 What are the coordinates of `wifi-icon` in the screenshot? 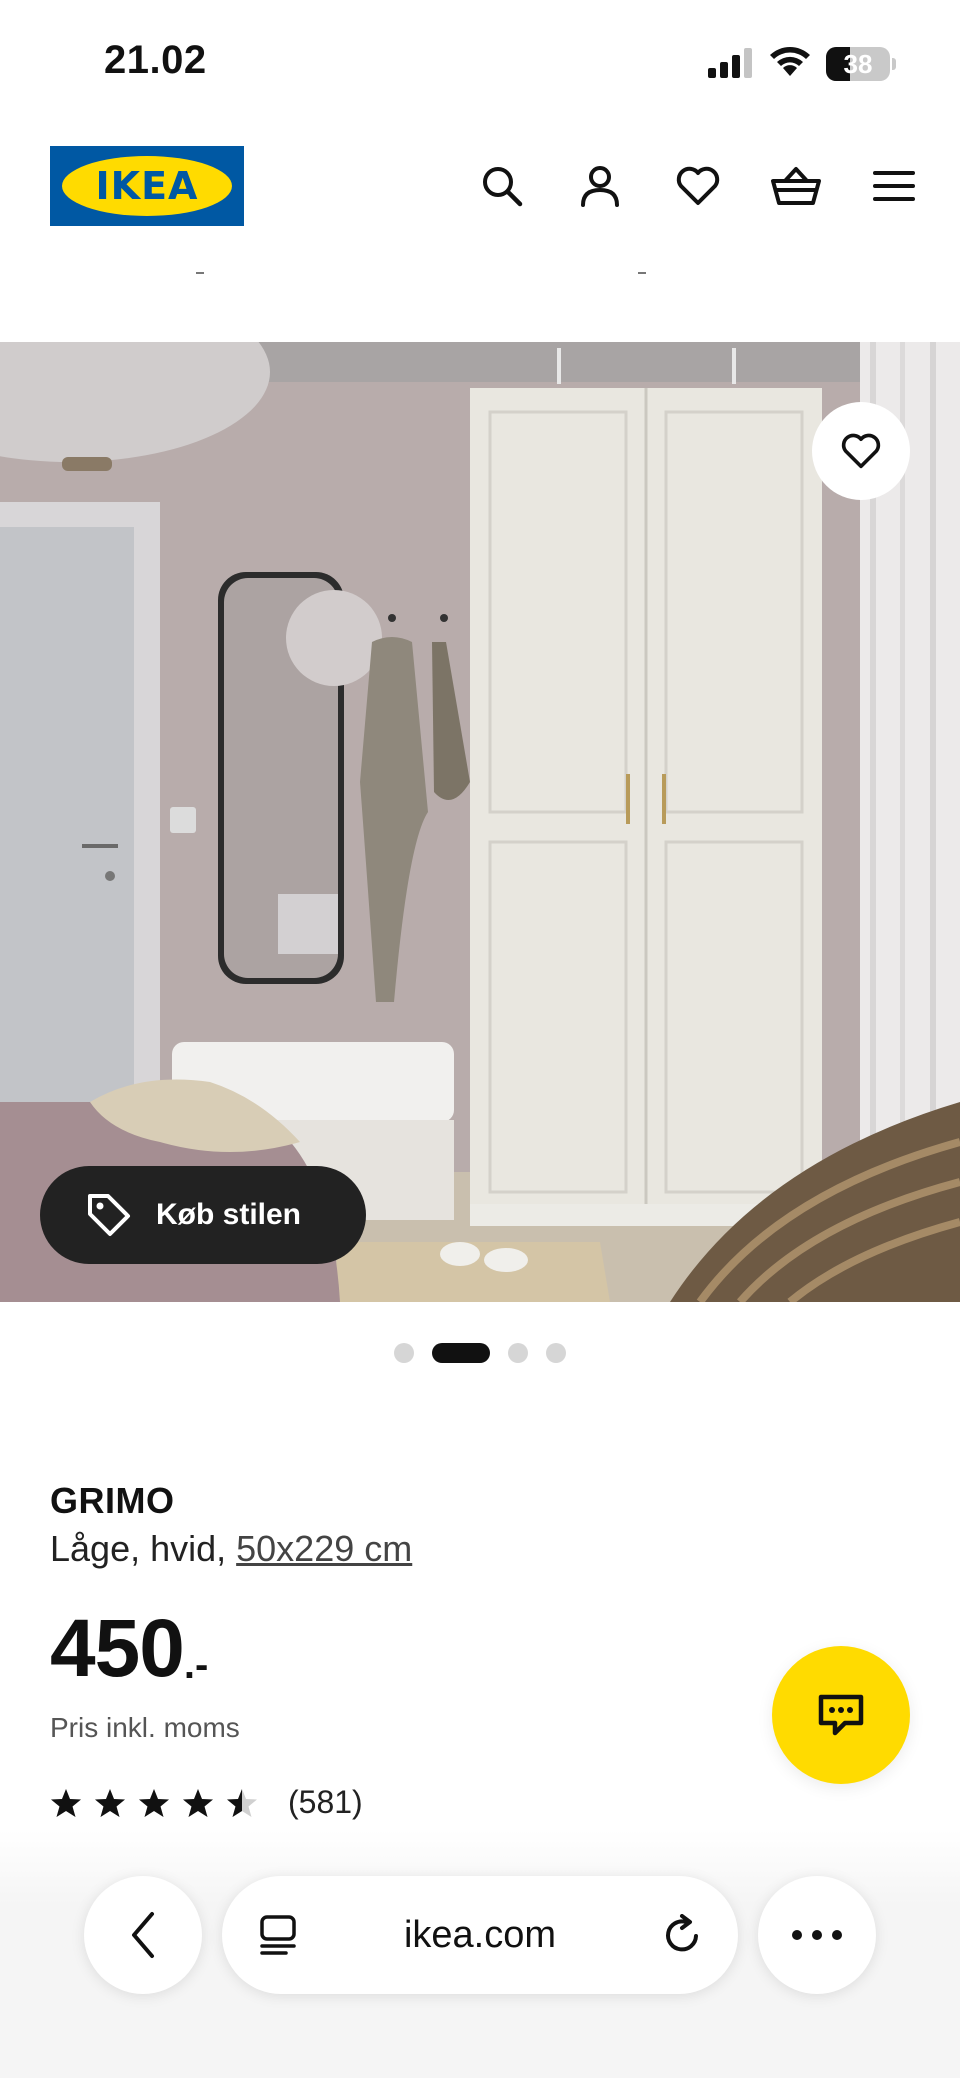 It's located at (790, 64).